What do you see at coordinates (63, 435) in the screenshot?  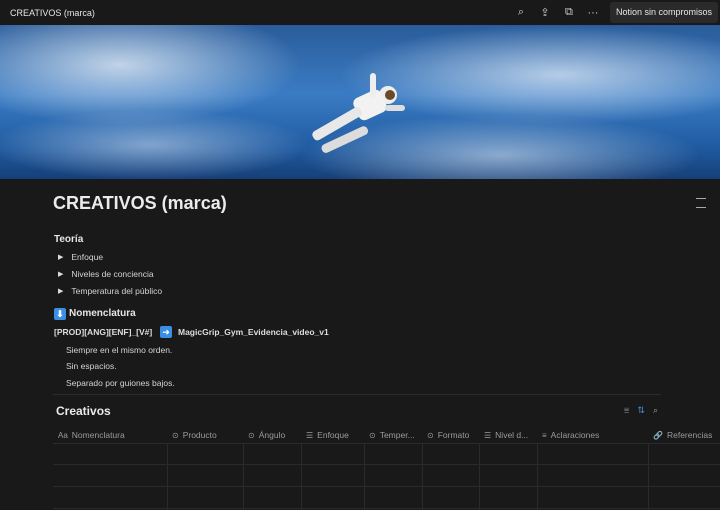 I see `text-property-icon: Aa` at bounding box center [63, 435].